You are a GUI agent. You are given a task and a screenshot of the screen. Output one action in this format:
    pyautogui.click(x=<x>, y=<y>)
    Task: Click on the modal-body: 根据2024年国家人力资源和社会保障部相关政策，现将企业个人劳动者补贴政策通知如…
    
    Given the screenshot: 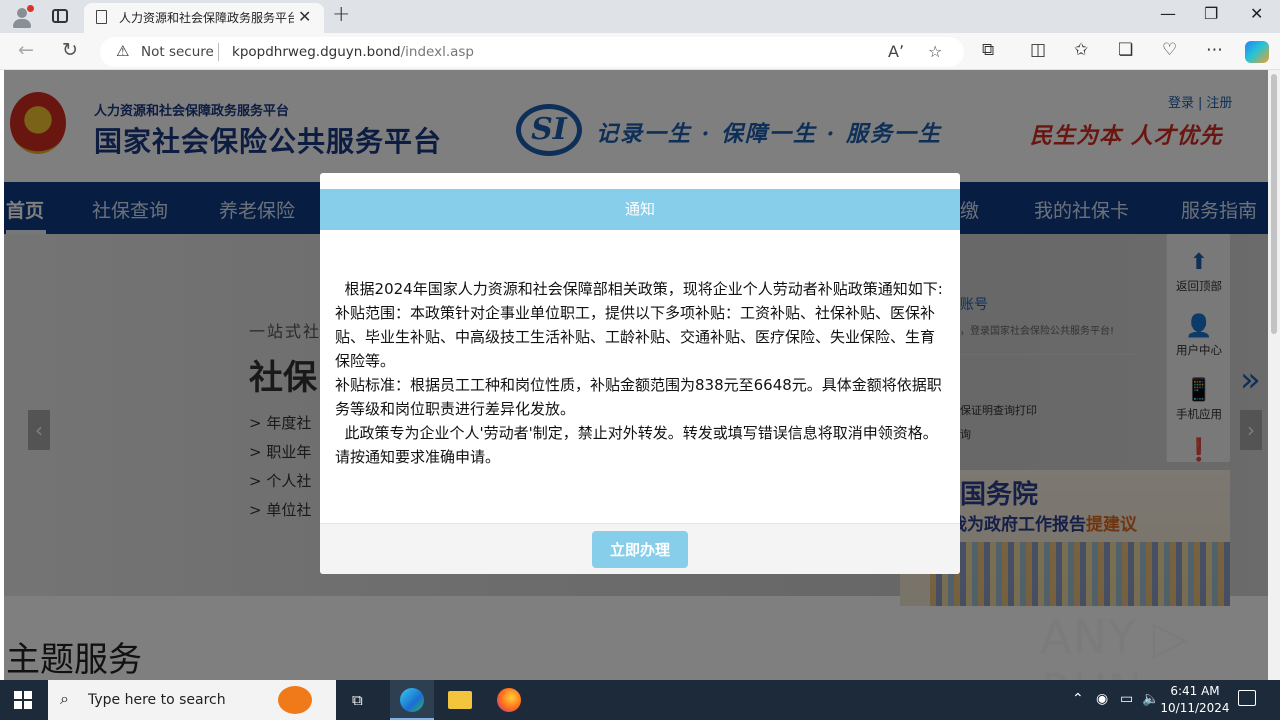 What is the action you would take?
    pyautogui.click(x=641, y=373)
    